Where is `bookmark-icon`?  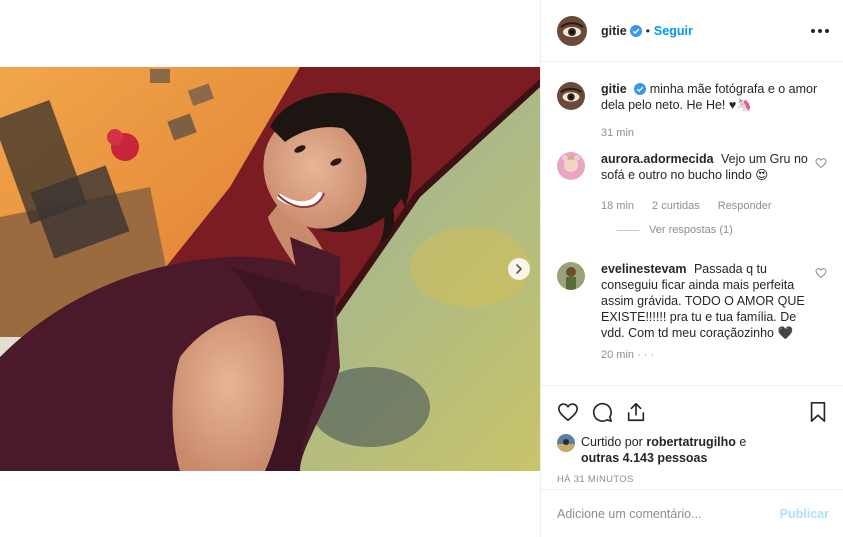
bookmark-icon is located at coordinates (818, 412).